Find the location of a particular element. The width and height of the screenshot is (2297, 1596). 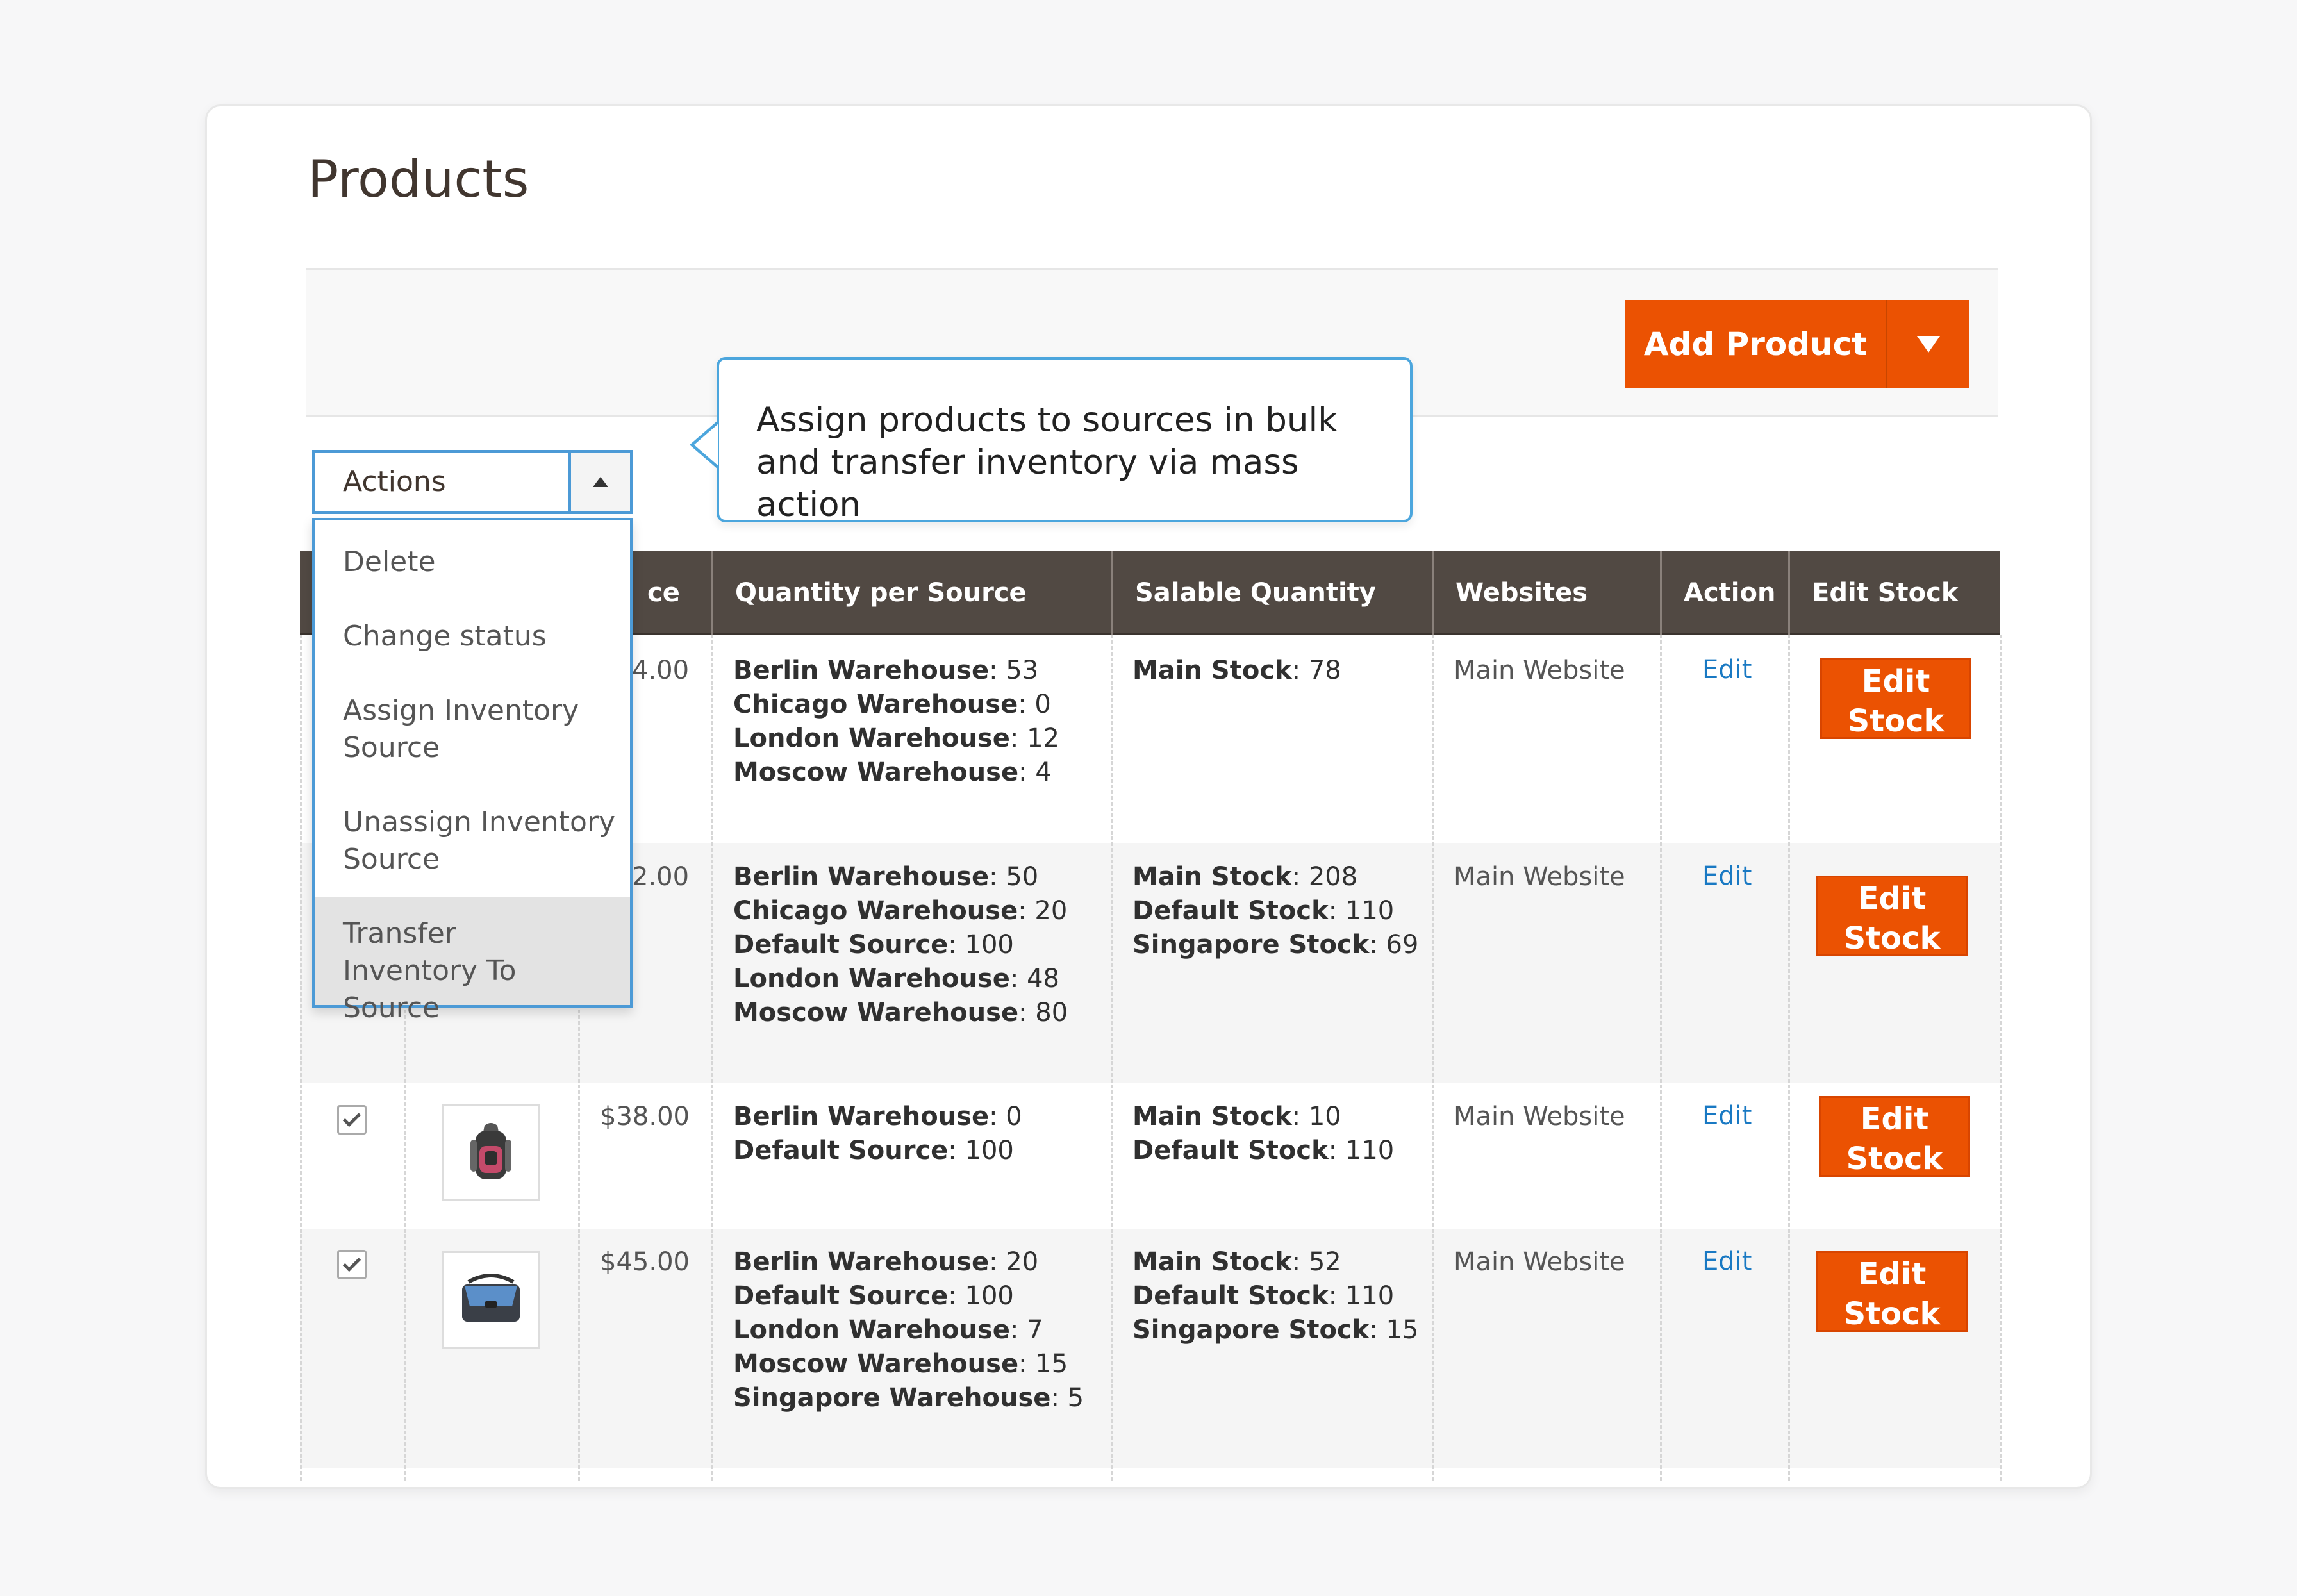

messenger-bag-icon is located at coordinates (491, 1298).